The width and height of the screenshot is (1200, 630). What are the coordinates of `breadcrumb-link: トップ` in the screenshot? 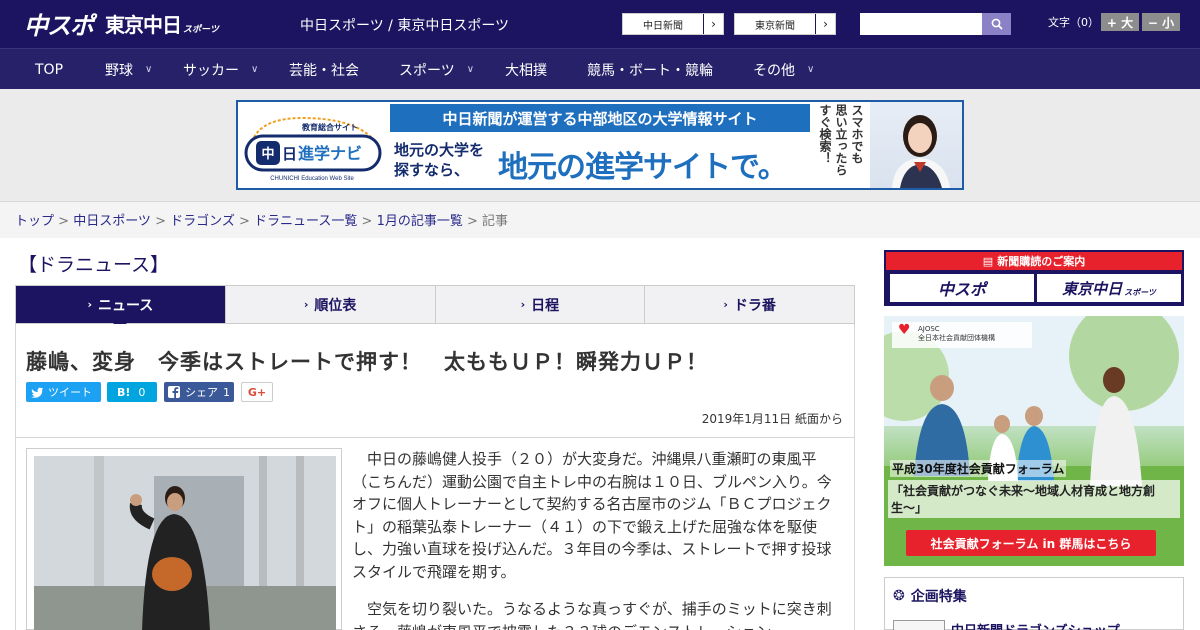 It's located at (34, 221).